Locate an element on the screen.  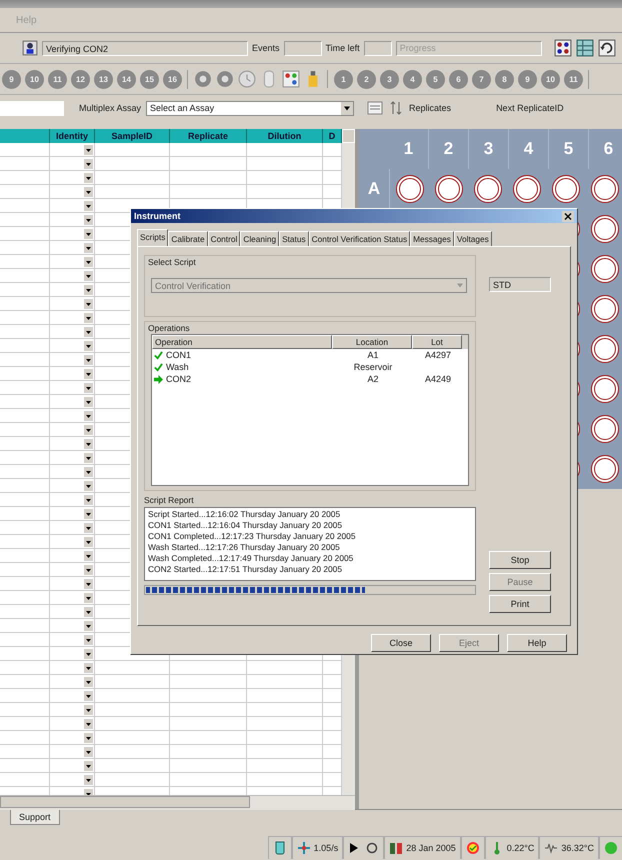
well-button: 5 is located at coordinates (435, 79).